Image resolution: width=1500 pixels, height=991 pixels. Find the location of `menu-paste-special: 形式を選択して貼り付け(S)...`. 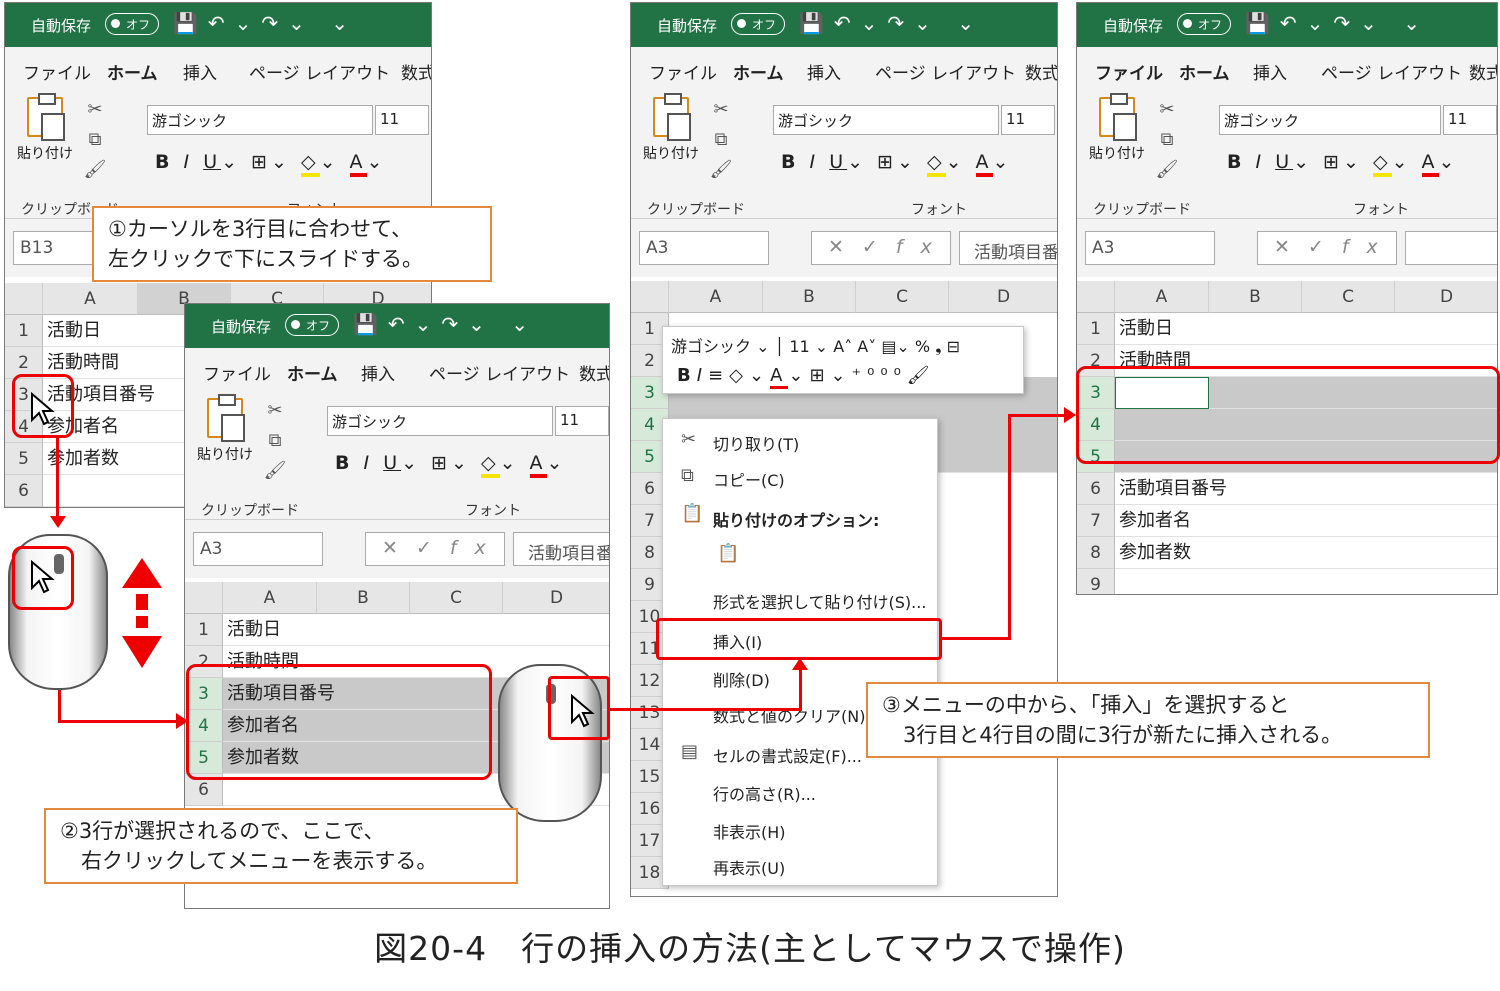

menu-paste-special: 形式を選択して貼り付け(S)... is located at coordinates (819, 601).